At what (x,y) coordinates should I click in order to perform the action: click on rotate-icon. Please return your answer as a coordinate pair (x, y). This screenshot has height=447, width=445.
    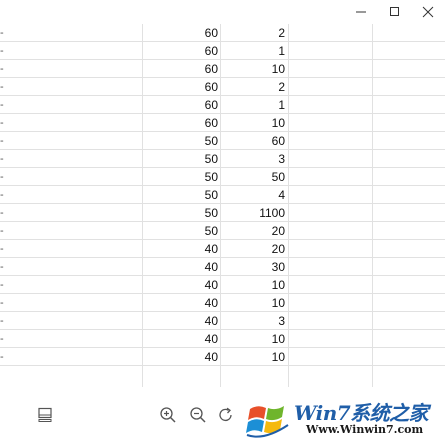
    Looking at the image, I should click on (225, 414).